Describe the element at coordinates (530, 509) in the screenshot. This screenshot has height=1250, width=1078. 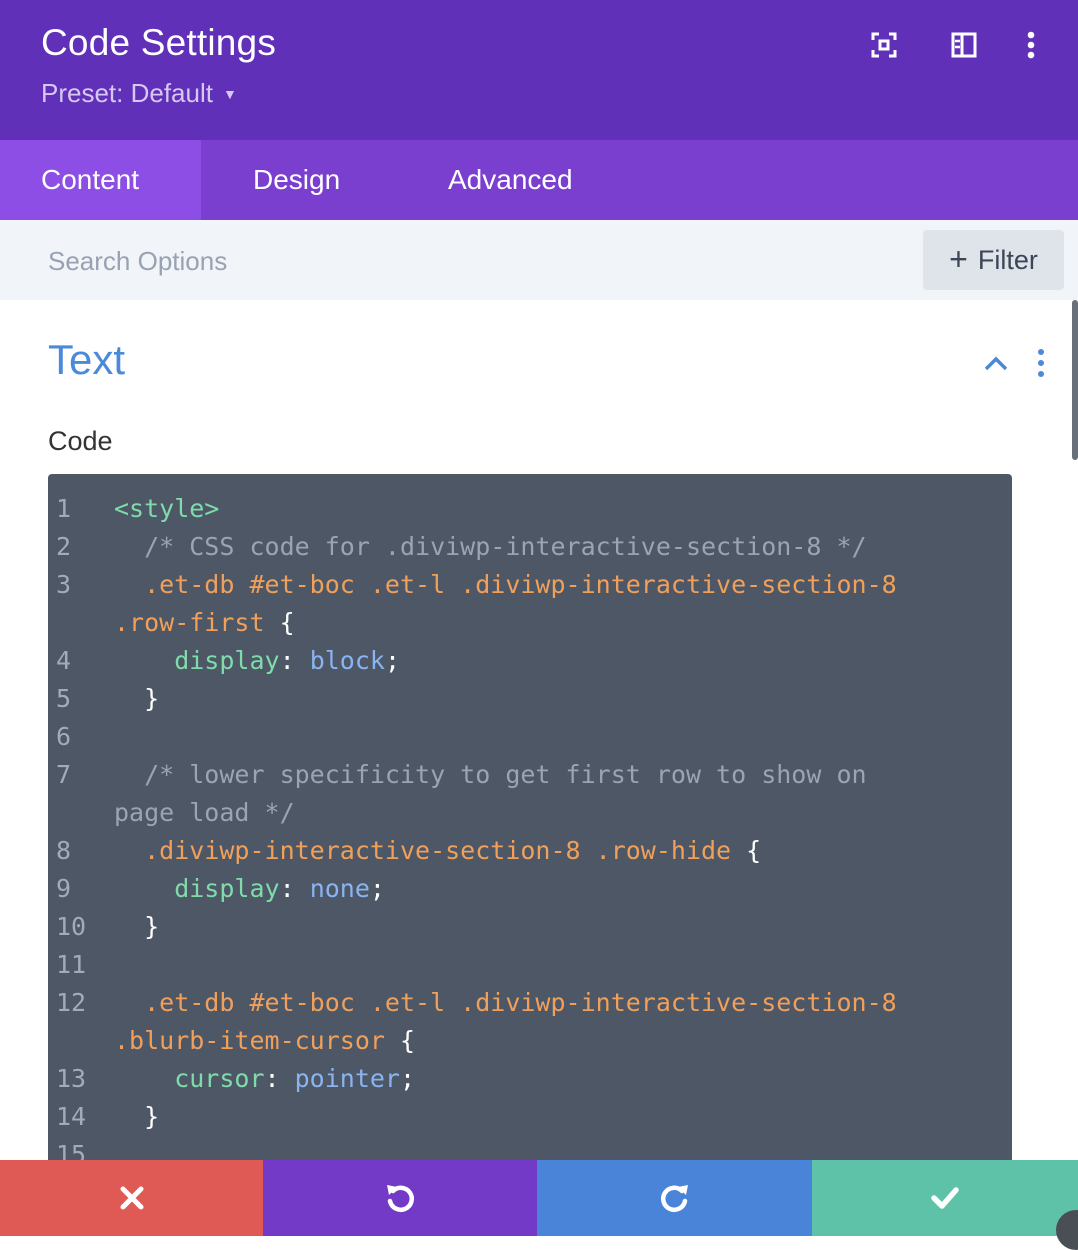
I see `code-line: 1 <style>` at that location.